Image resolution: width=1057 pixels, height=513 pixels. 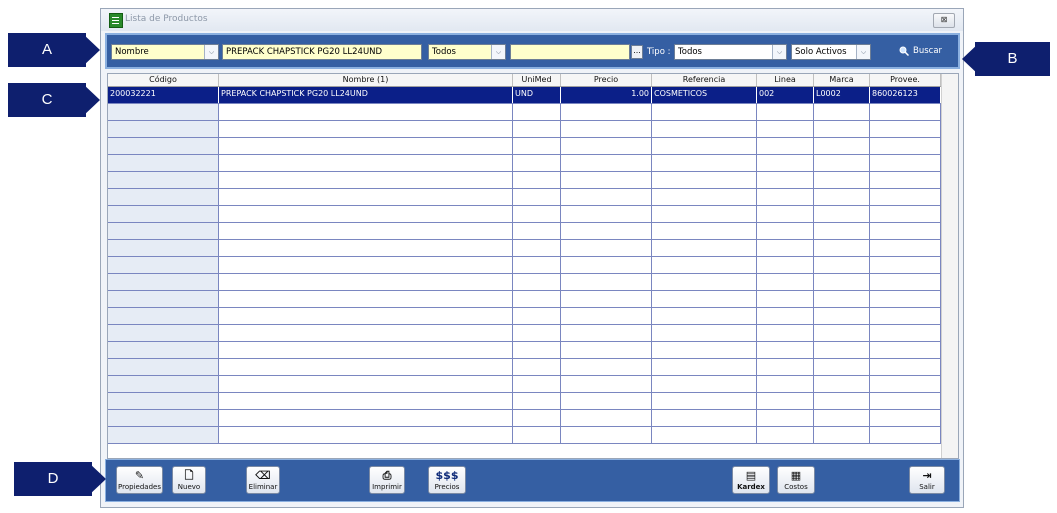 I want to click on status-dropdown: Solo Activos ⌵, so click(x=831, y=52).